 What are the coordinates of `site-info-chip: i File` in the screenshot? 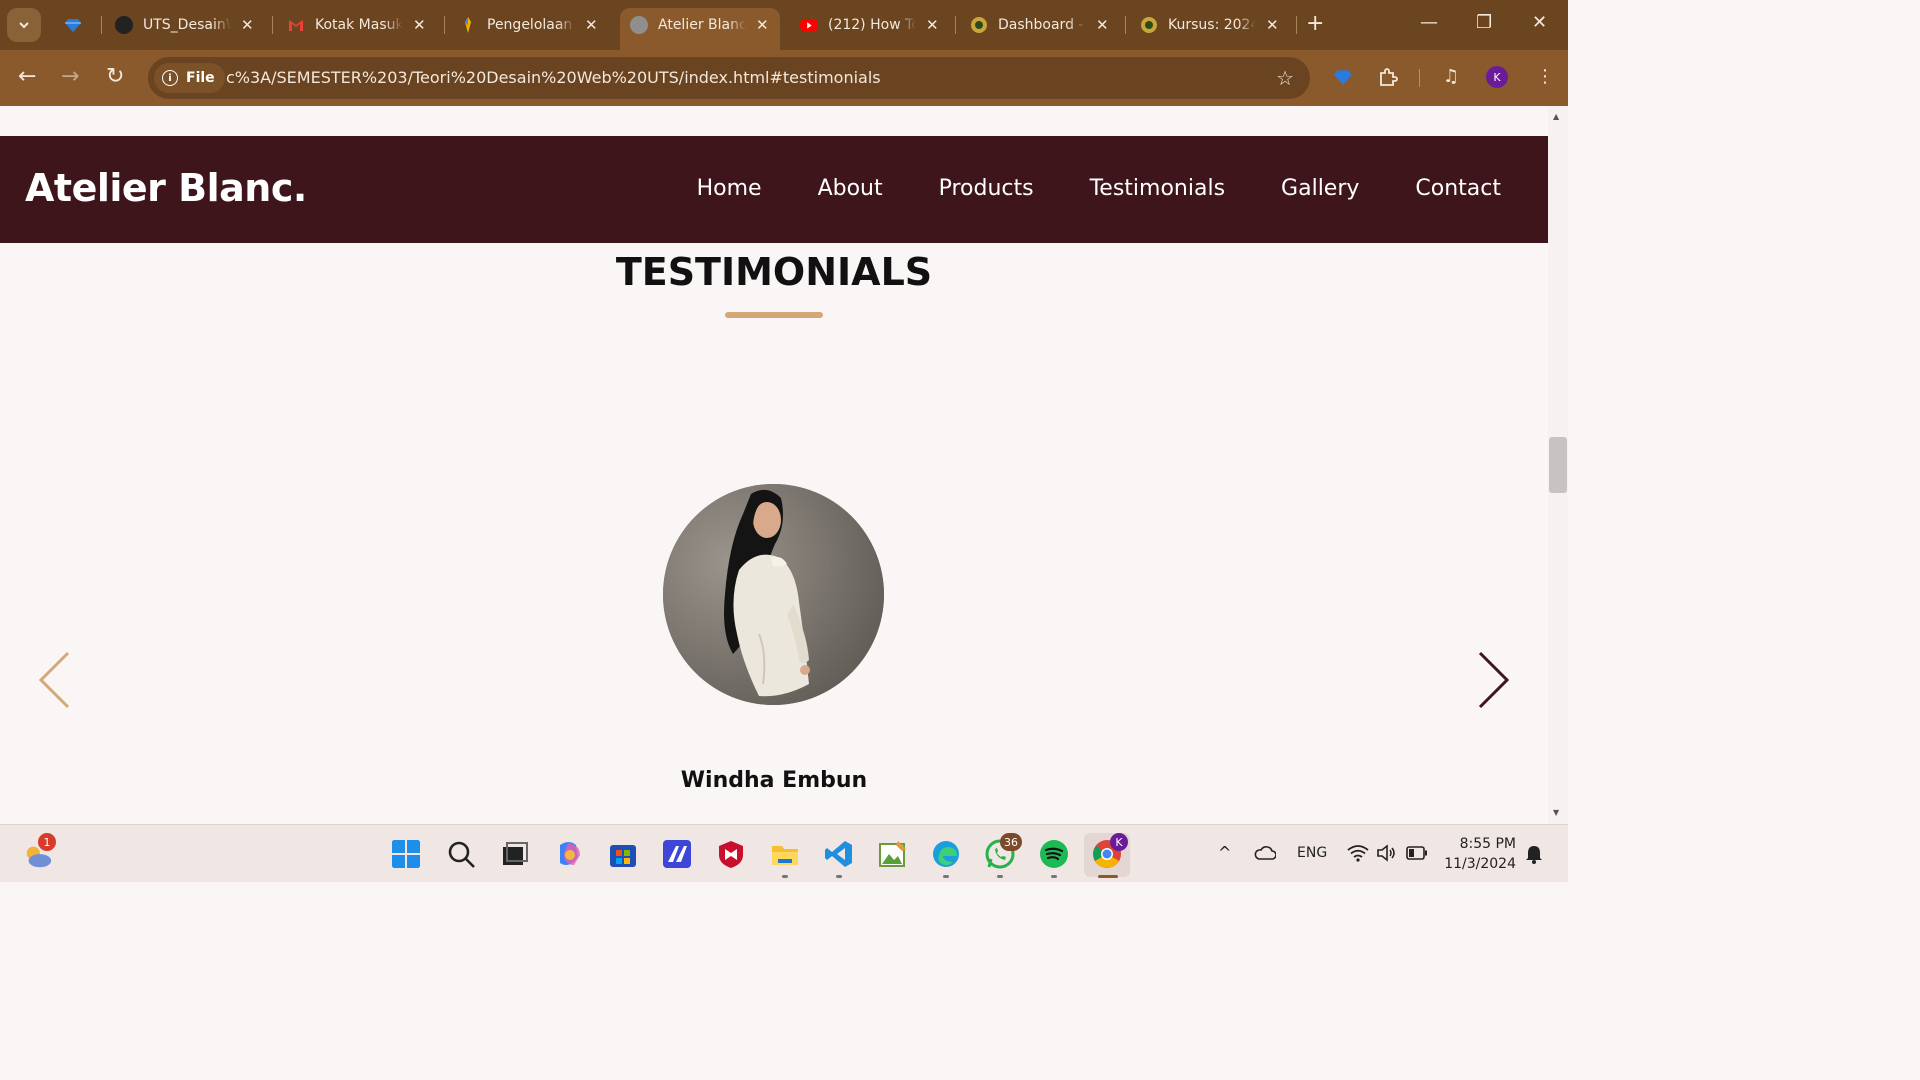 It's located at (189, 78).